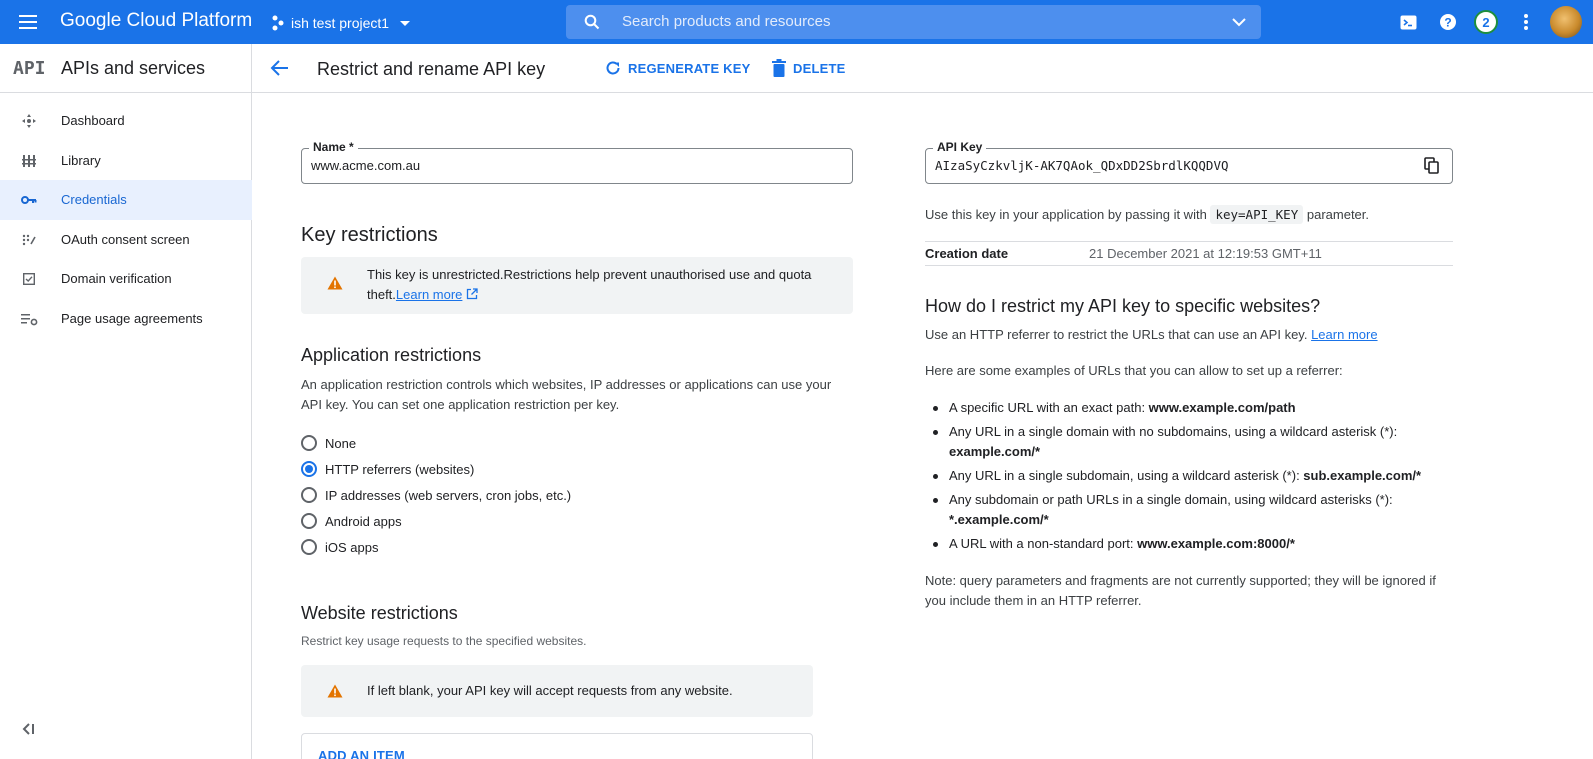  I want to click on avatar, so click(1566, 22).